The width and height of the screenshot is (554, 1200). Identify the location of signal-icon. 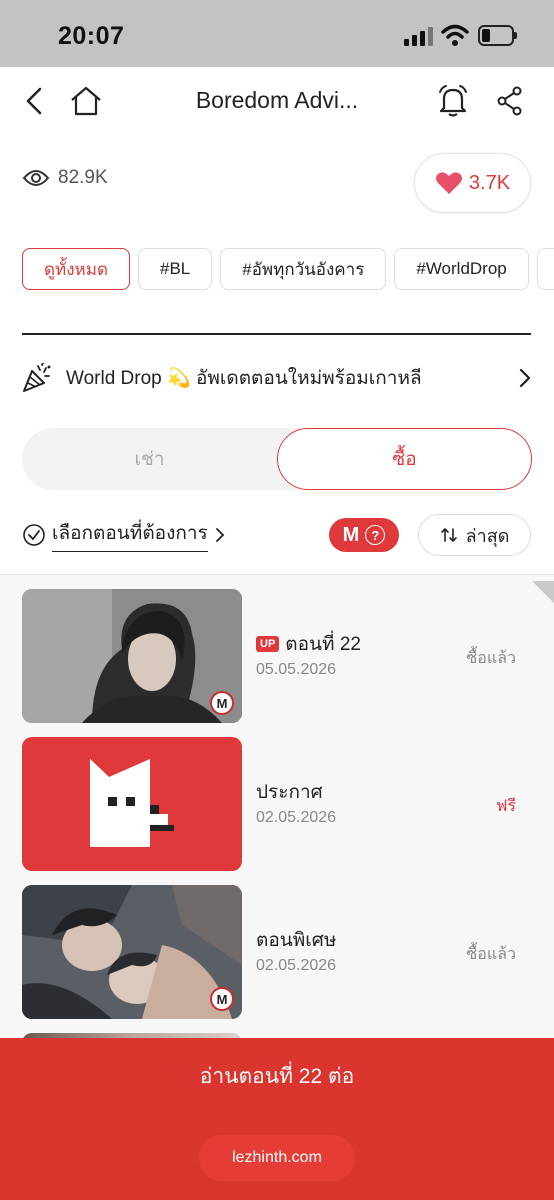
(419, 36).